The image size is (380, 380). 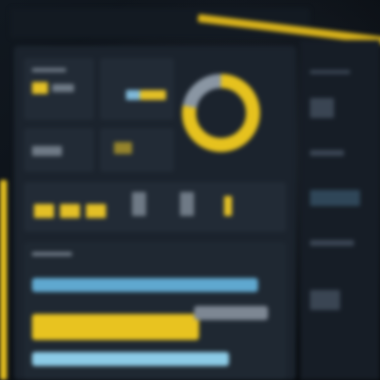 I want to click on bar-grey, so click(x=231, y=313).